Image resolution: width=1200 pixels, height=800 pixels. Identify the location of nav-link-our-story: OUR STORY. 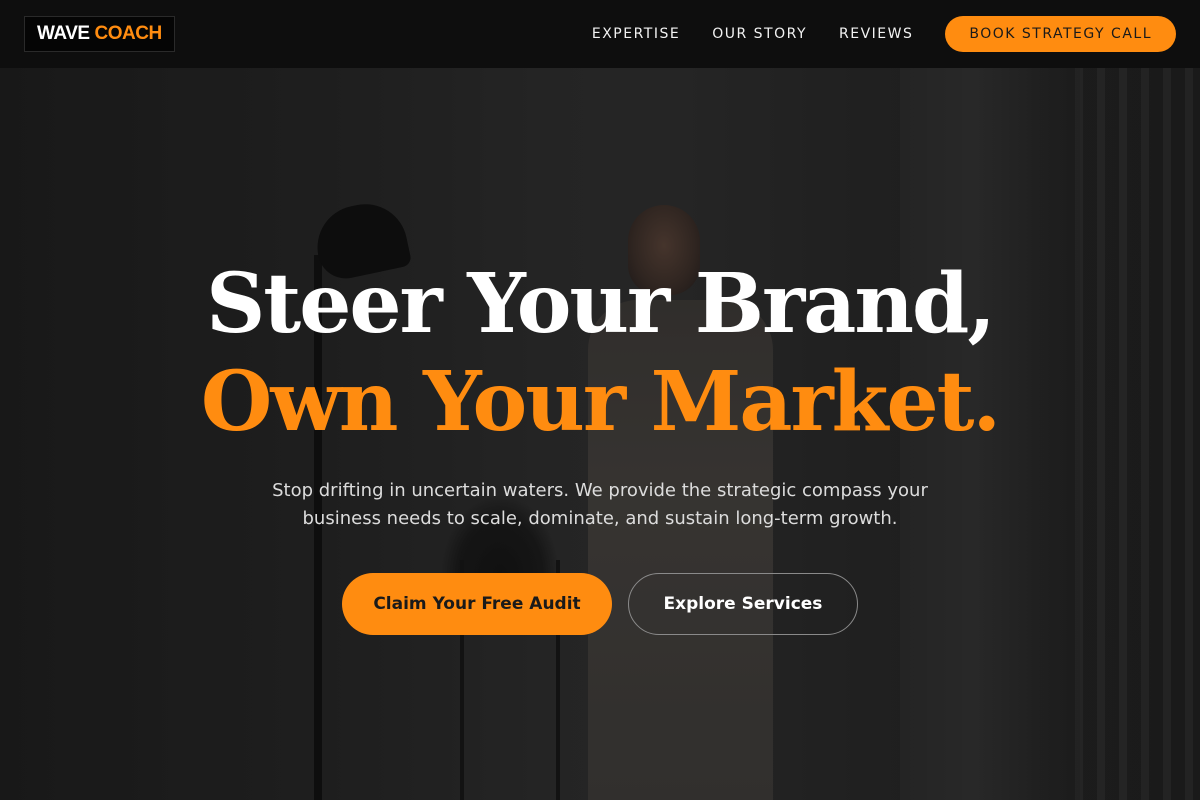
(759, 34).